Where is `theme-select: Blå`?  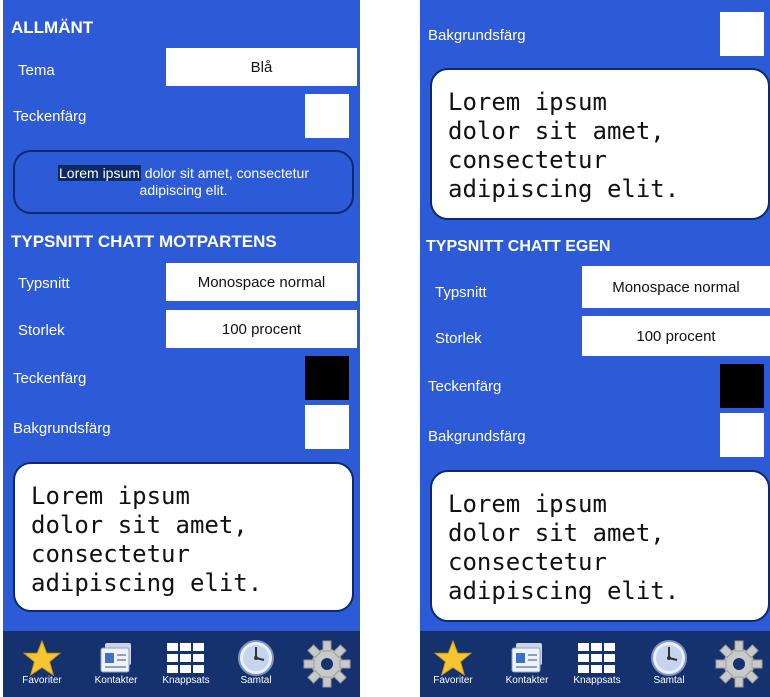
theme-select: Blå is located at coordinates (261, 67).